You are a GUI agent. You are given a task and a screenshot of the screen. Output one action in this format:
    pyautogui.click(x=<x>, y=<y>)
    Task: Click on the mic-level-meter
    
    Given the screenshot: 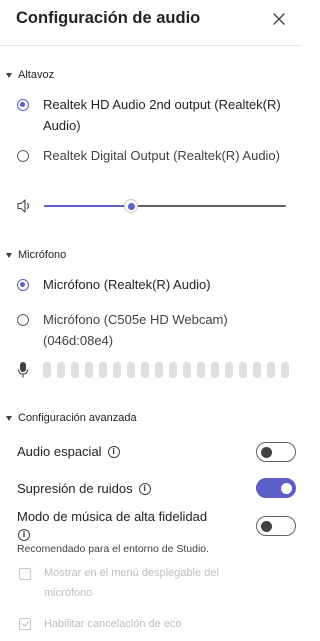 What is the action you would take?
    pyautogui.click(x=170, y=370)
    